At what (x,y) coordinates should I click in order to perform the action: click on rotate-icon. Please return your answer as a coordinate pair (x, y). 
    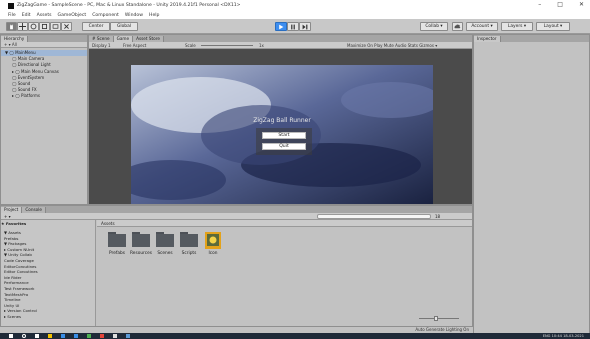
    Looking at the image, I should click on (33, 26).